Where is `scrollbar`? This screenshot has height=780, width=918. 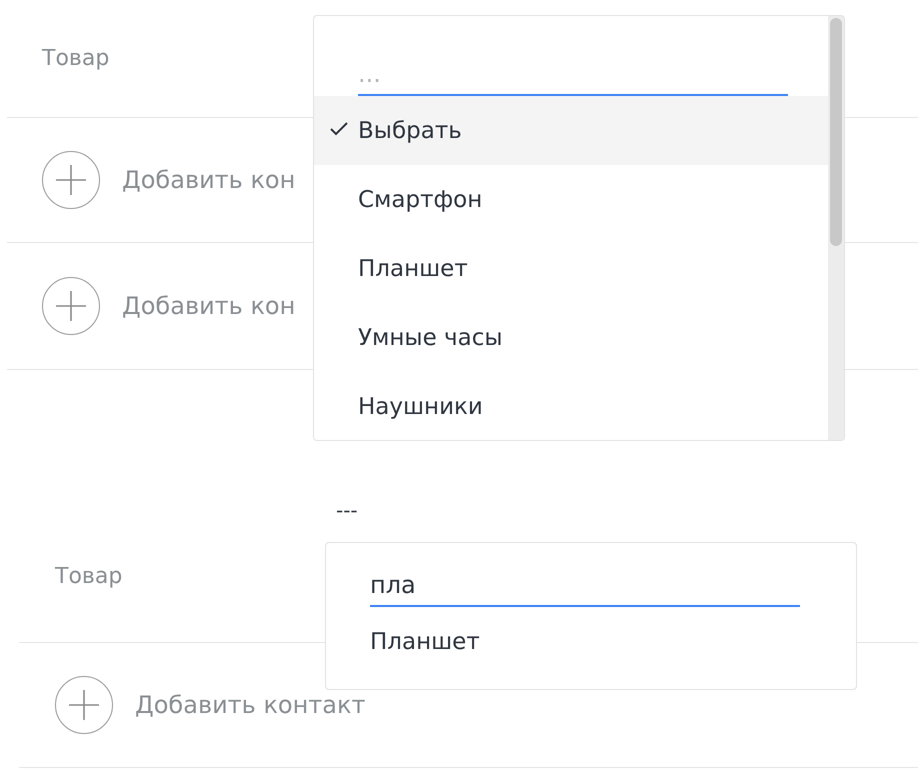
scrollbar is located at coordinates (836, 228).